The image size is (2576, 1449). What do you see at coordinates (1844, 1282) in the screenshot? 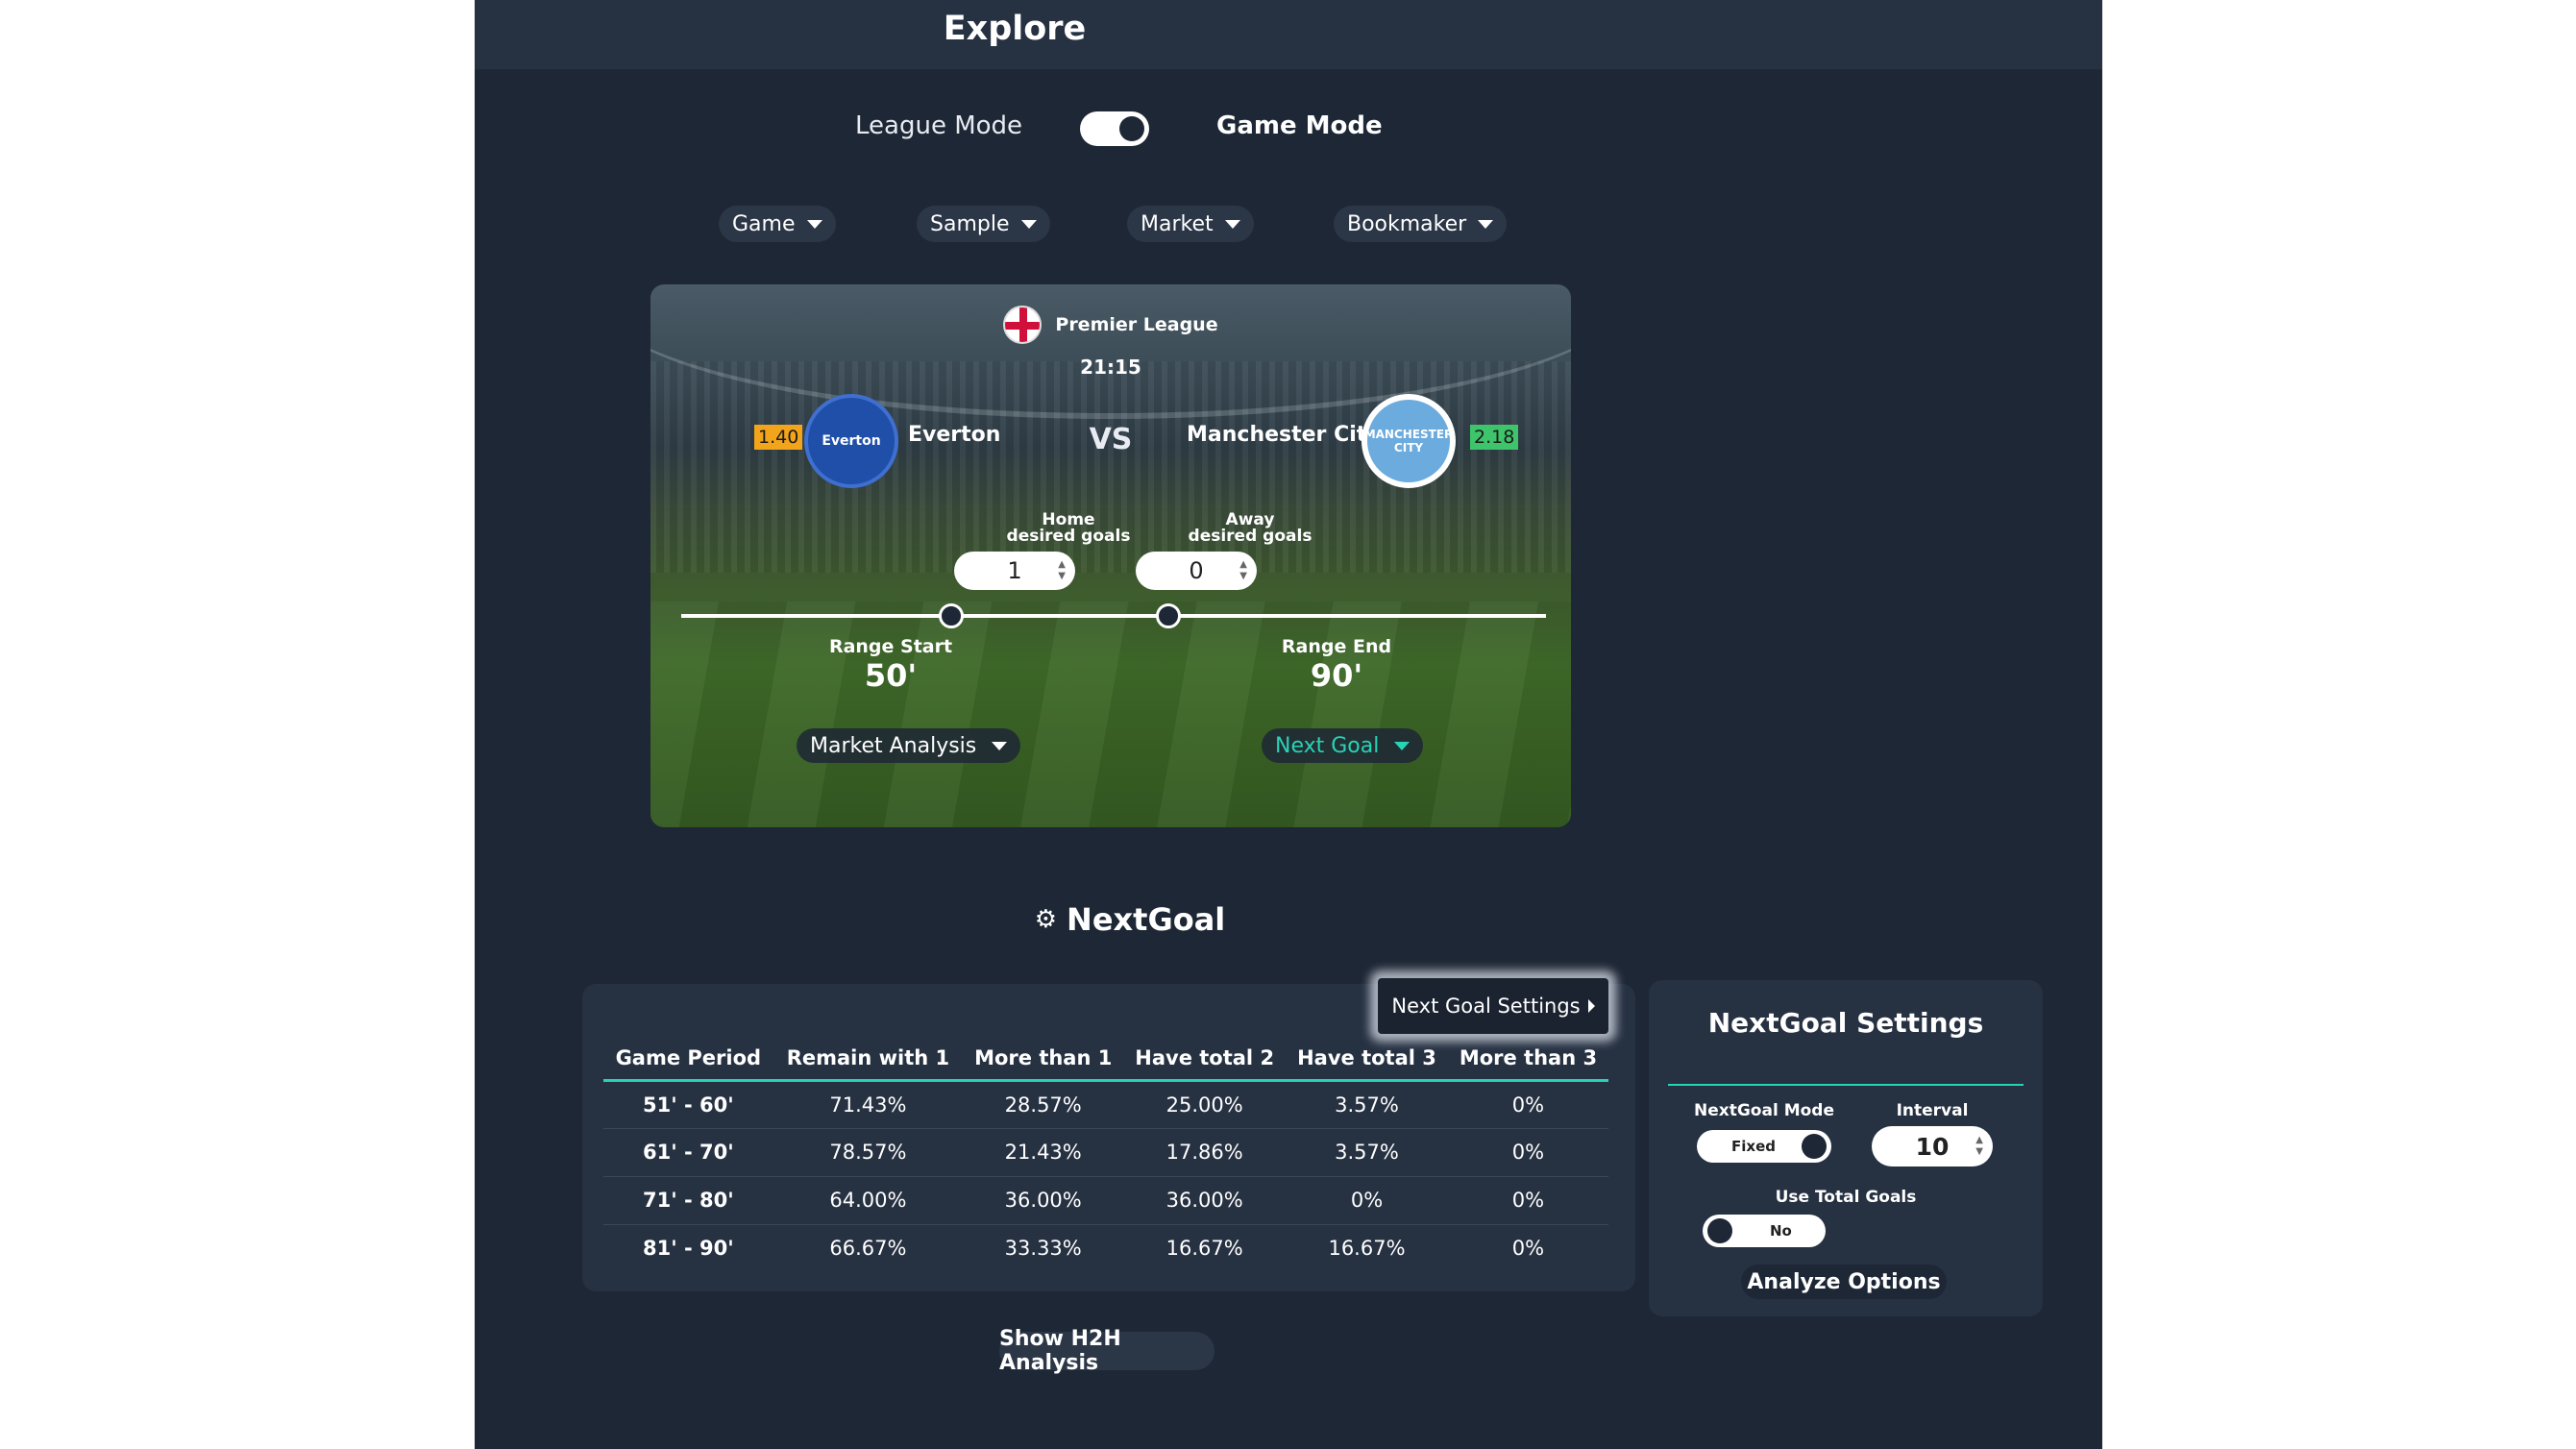
I see `analyze-options-button: Analyze Options` at bounding box center [1844, 1282].